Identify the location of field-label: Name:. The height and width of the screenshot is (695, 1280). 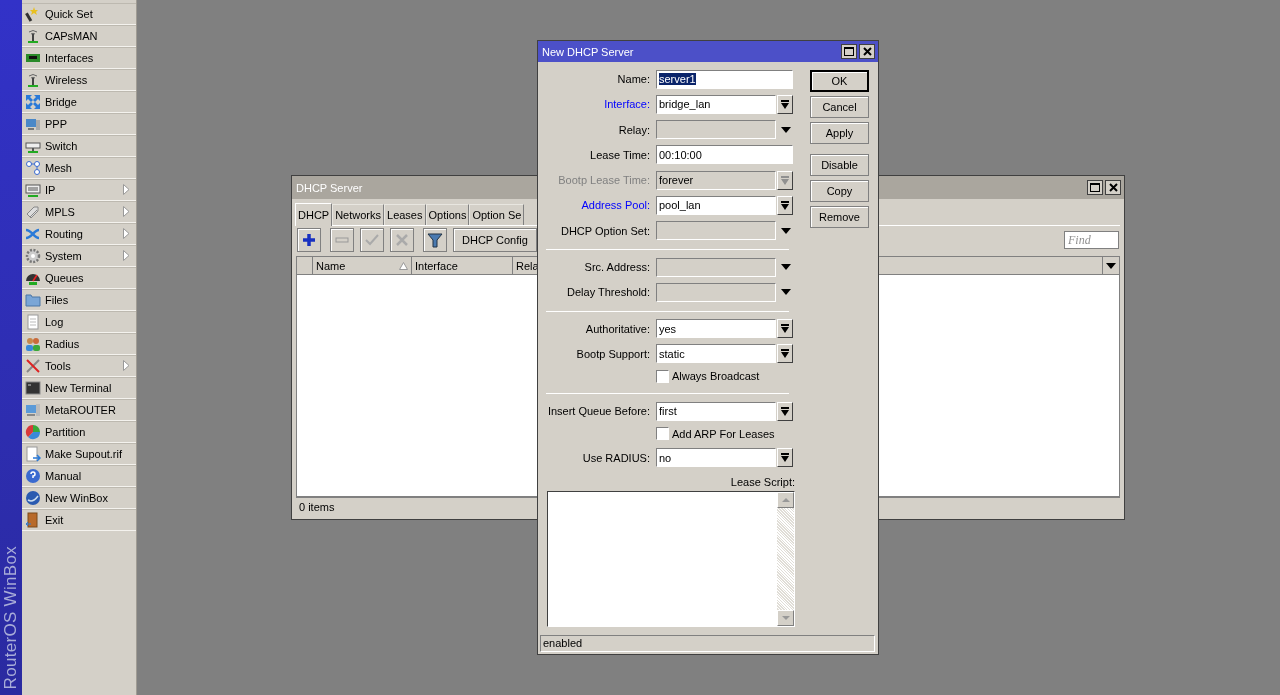
(633, 79).